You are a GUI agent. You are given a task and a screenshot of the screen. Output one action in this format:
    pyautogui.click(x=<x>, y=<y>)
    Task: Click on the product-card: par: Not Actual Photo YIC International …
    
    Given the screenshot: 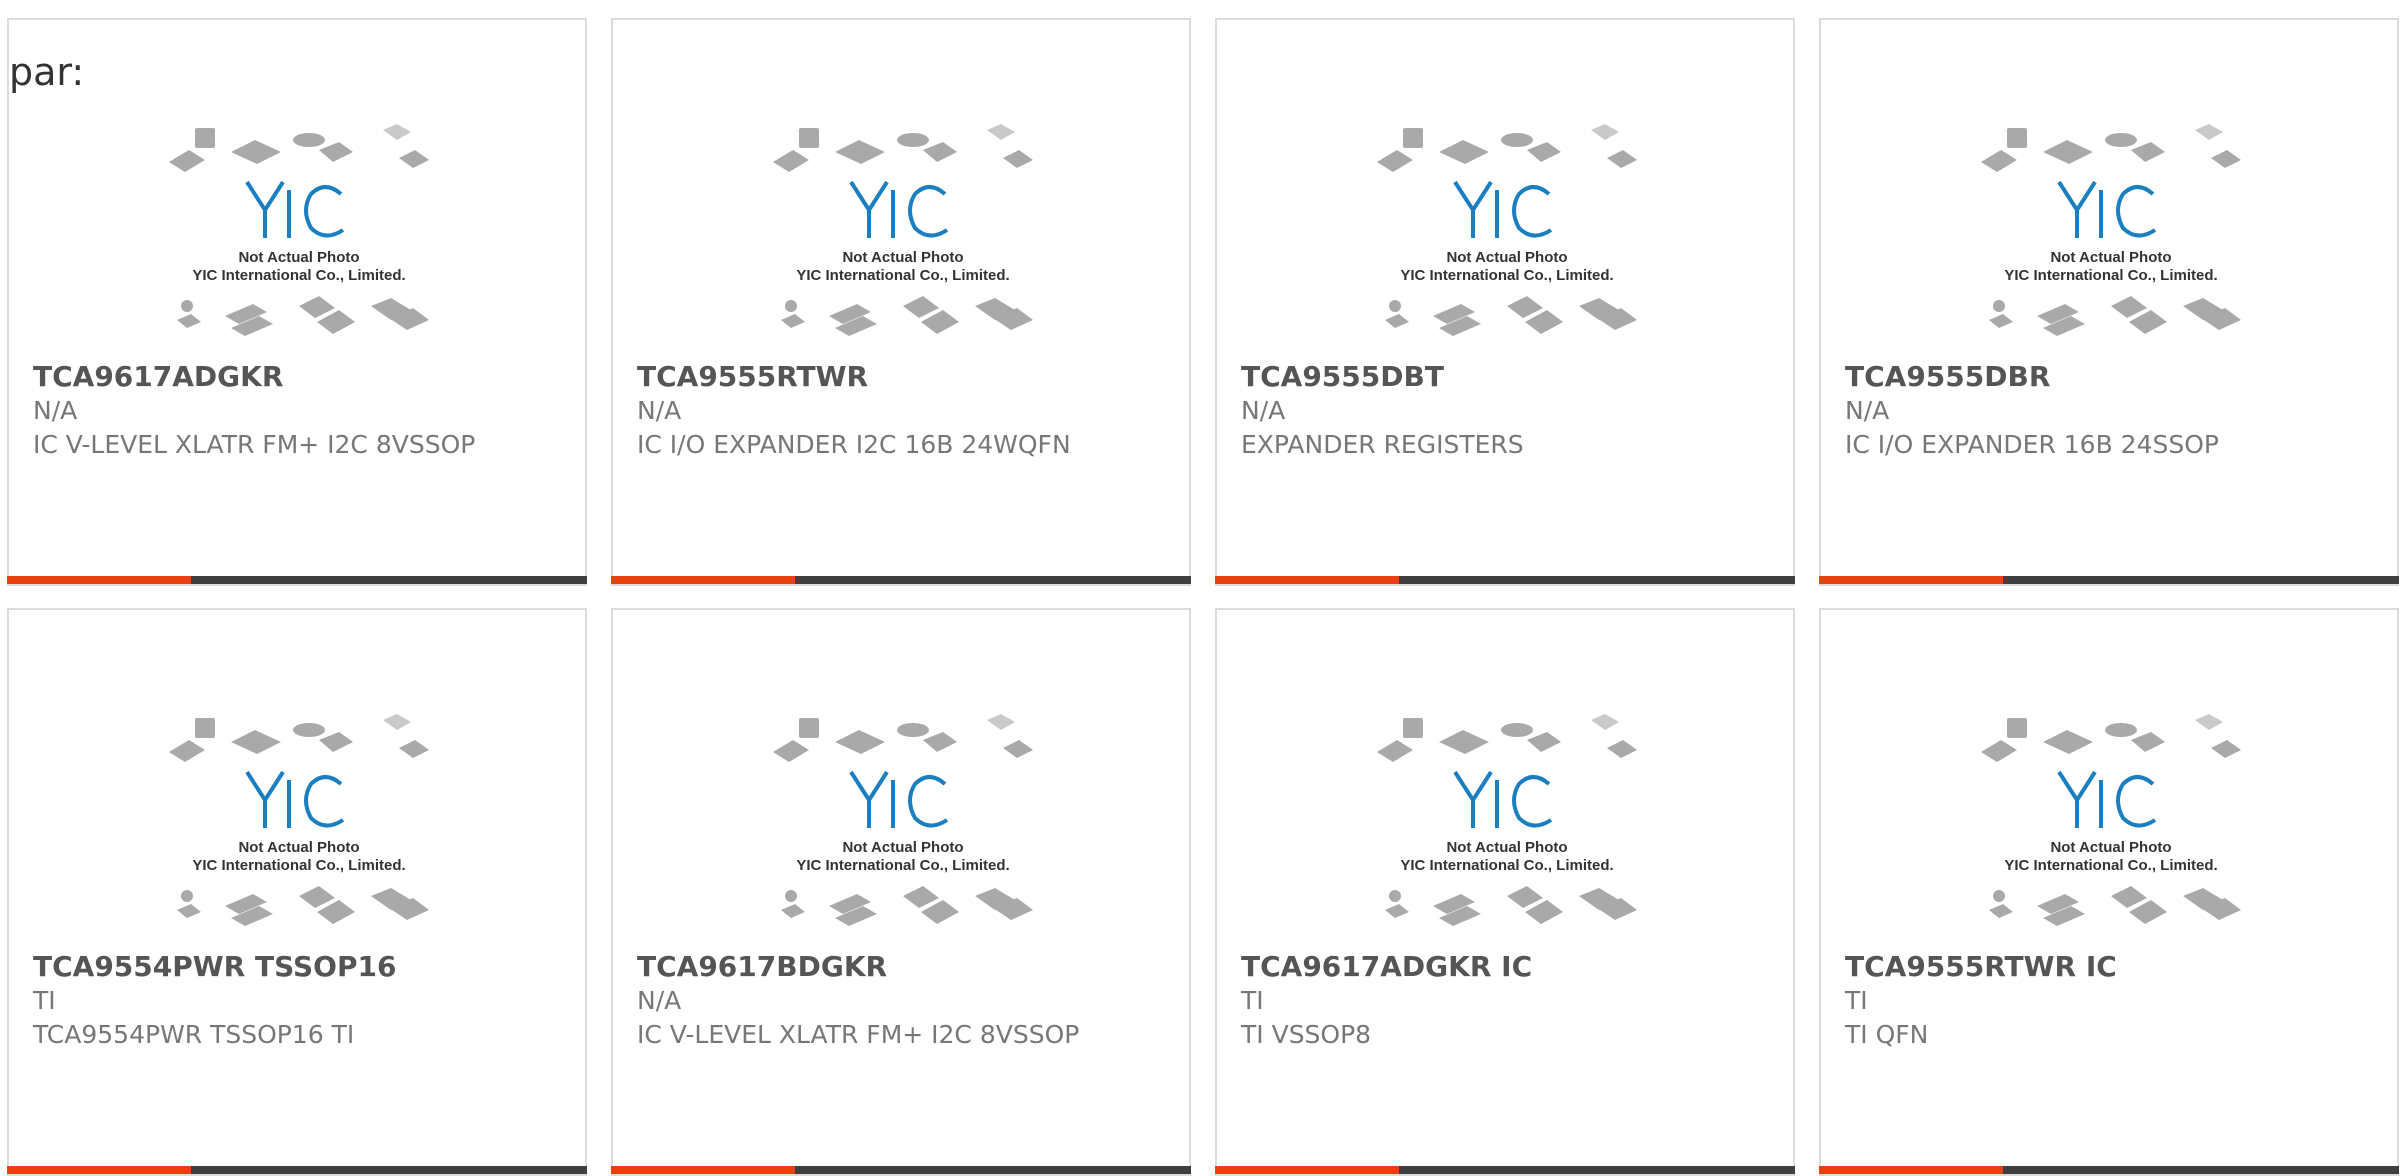 What is the action you would take?
    pyautogui.click(x=297, y=302)
    